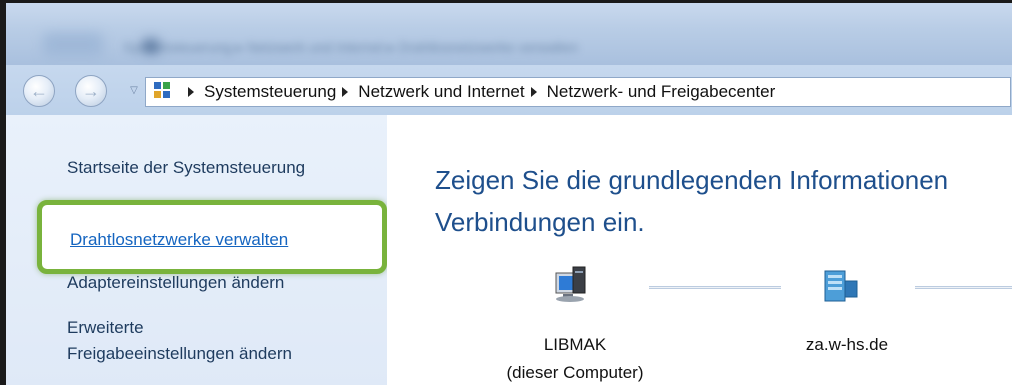  What do you see at coordinates (573, 285) in the screenshot?
I see `computer-icon` at bounding box center [573, 285].